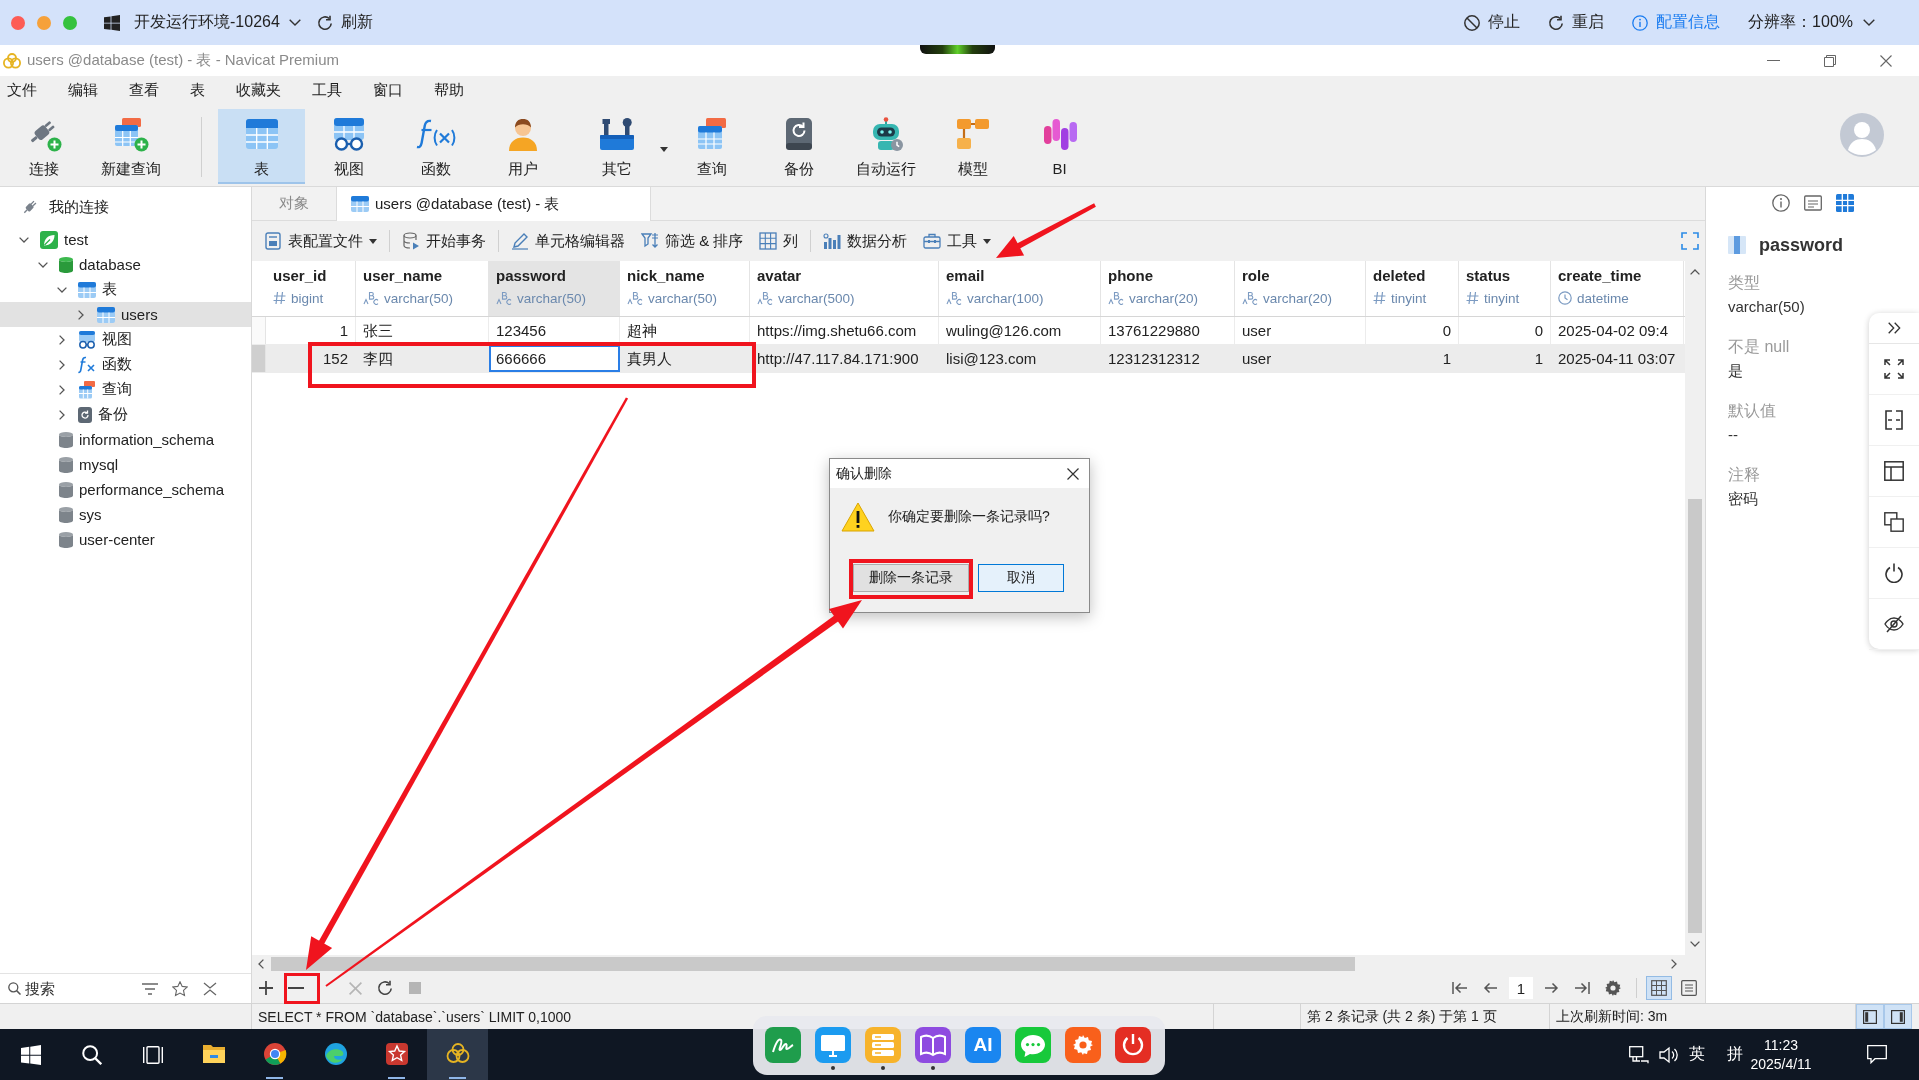  I want to click on next-page-icon, so click(1551, 988).